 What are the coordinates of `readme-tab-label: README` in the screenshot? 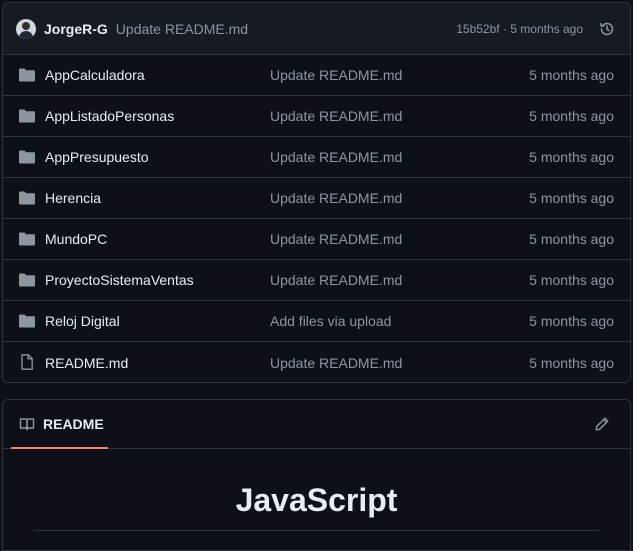 It's located at (73, 424).